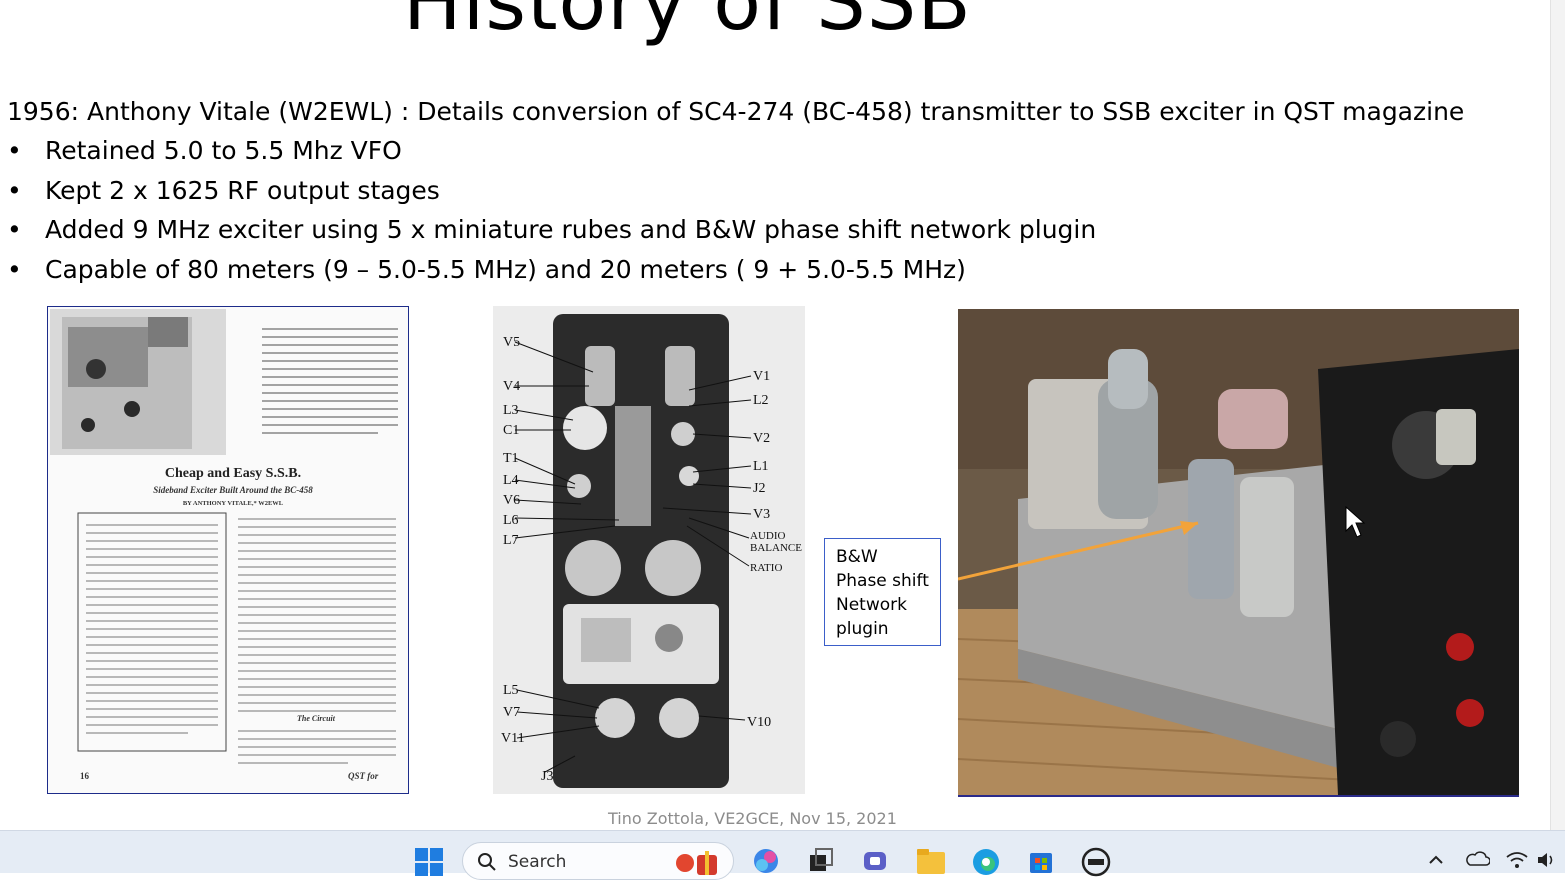 The width and height of the screenshot is (1565, 881). What do you see at coordinates (882, 581) in the screenshot?
I see `callout-line: Phase shift` at bounding box center [882, 581].